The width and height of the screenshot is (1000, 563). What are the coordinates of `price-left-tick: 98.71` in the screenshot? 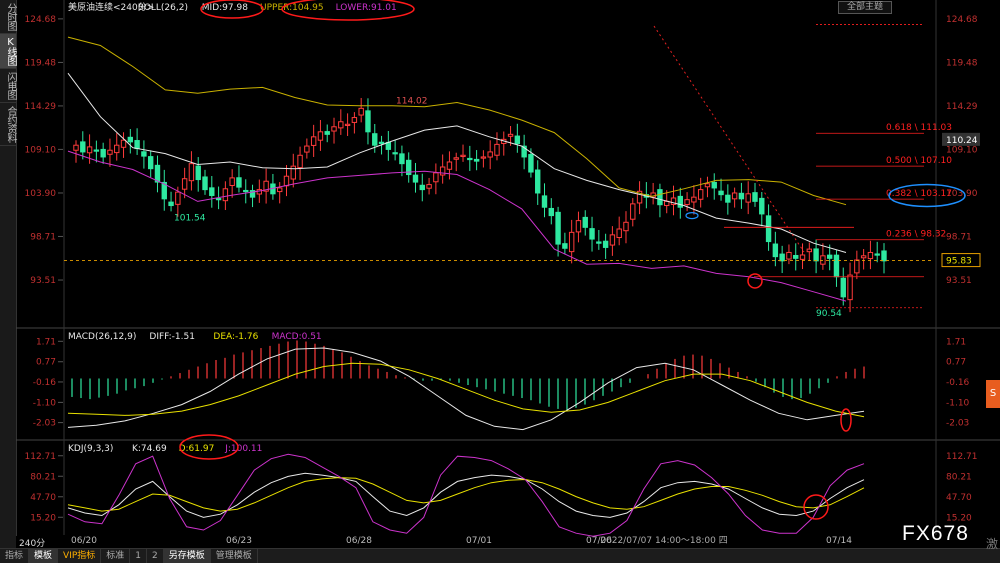 It's located at (43, 237).